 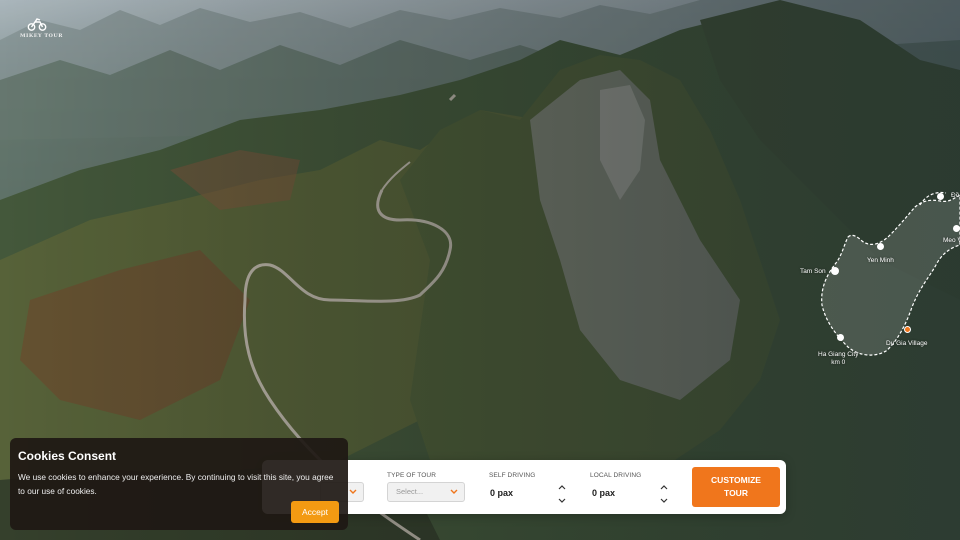 What do you see at coordinates (835, 271) in the screenshot?
I see `map-pin-tam-son` at bounding box center [835, 271].